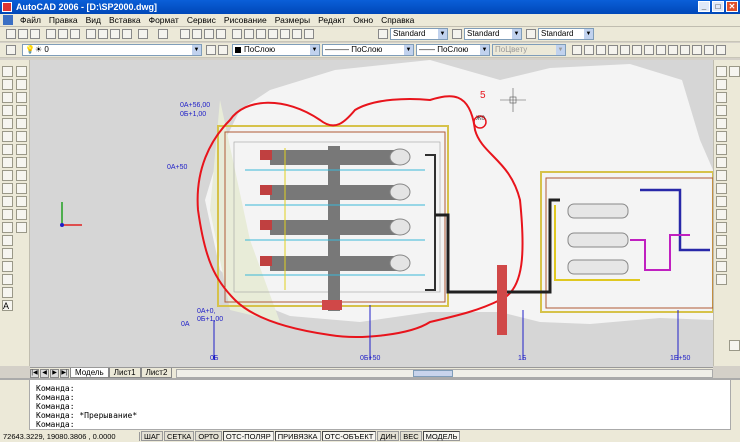  What do you see at coordinates (309, 34) in the screenshot?
I see `help-icon` at bounding box center [309, 34].